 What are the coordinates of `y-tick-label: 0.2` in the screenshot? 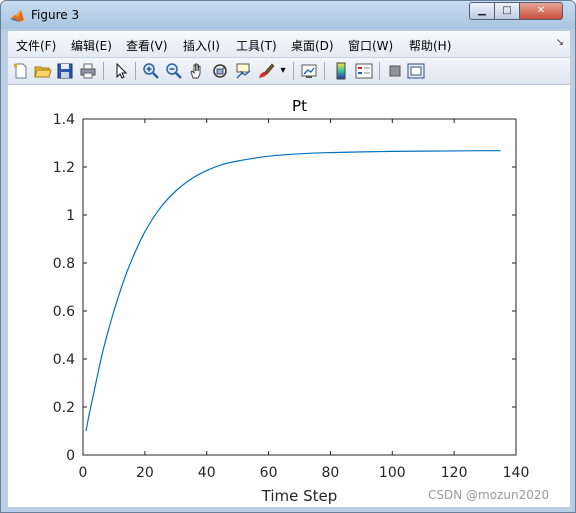 It's located at (64, 408).